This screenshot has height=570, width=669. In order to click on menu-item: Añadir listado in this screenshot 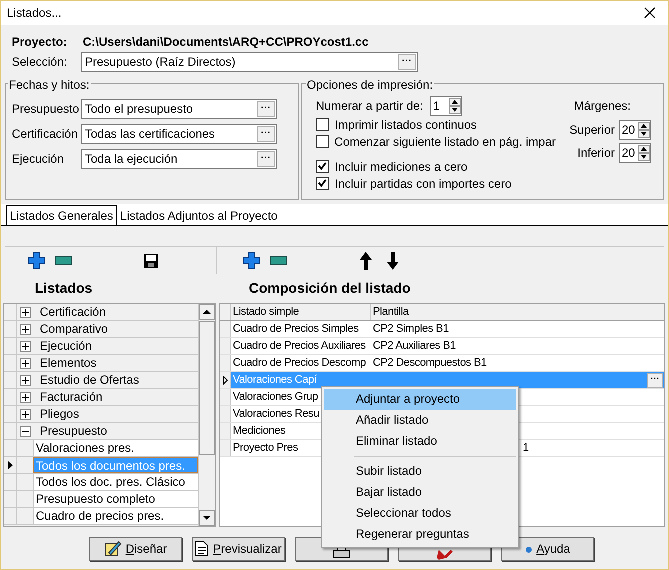, I will do `click(420, 420)`.